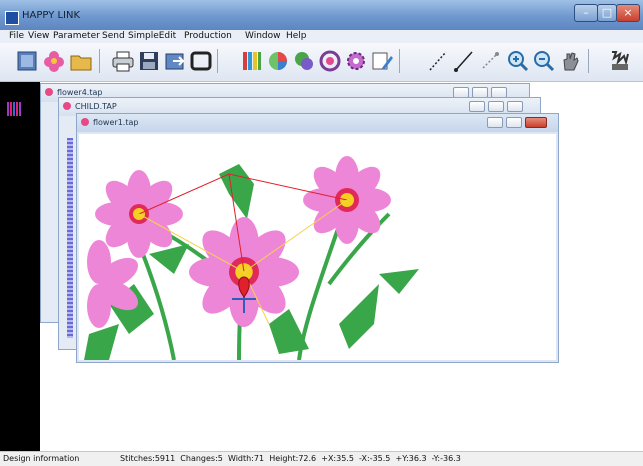  I want to click on document-title: flower4.tap, so click(80, 92).